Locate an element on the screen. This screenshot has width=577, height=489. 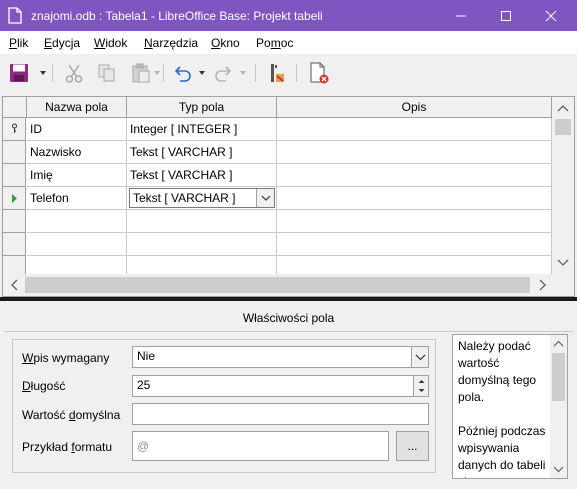
undo-dropdown-icon is located at coordinates (202, 73).